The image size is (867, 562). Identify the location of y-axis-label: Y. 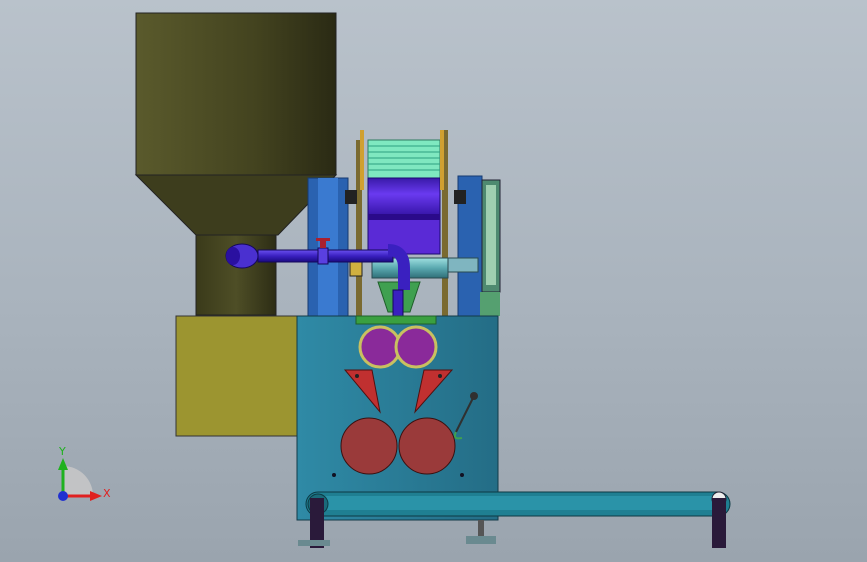
(62, 451).